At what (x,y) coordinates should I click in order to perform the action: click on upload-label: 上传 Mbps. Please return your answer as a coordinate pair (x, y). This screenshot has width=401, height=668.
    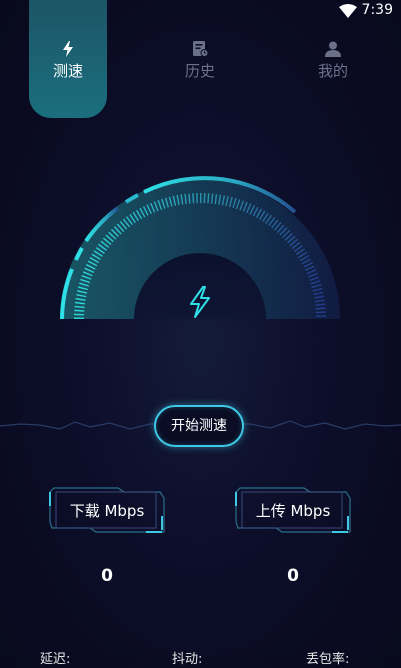
    Looking at the image, I should click on (293, 511).